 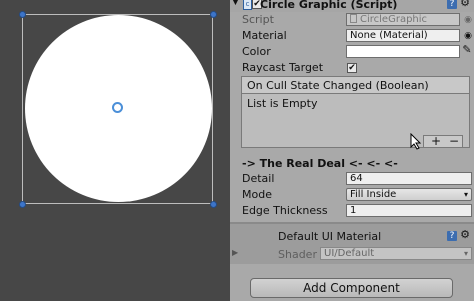 I want to click on edge-thickness-input: 1, so click(x=409, y=210).